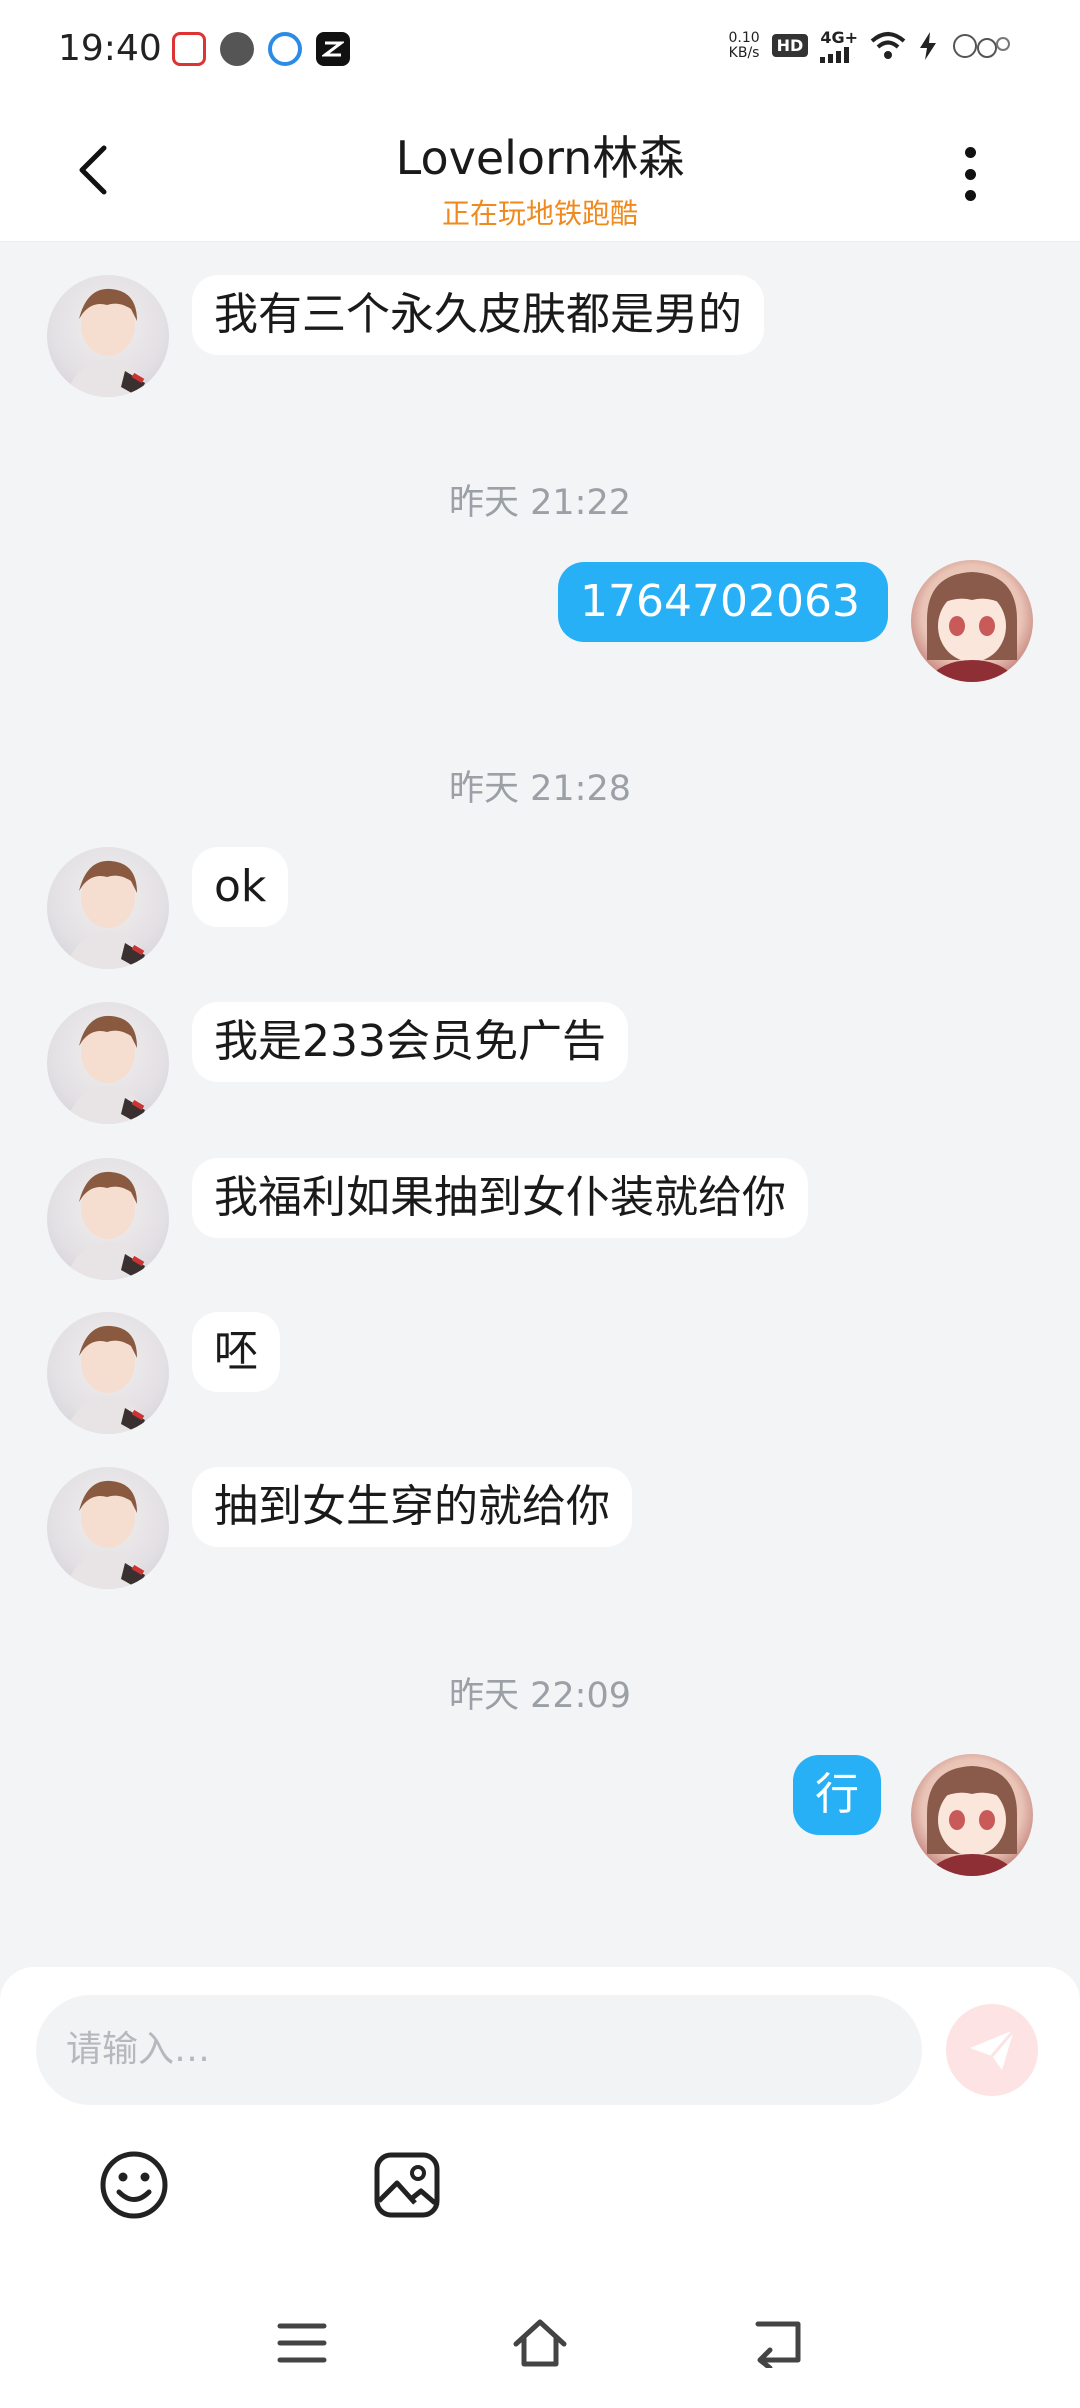 The image size is (1080, 2408). Describe the element at coordinates (478, 315) in the screenshot. I see `friend-message-bubble: 我有三个永久皮肤都是男的` at that location.